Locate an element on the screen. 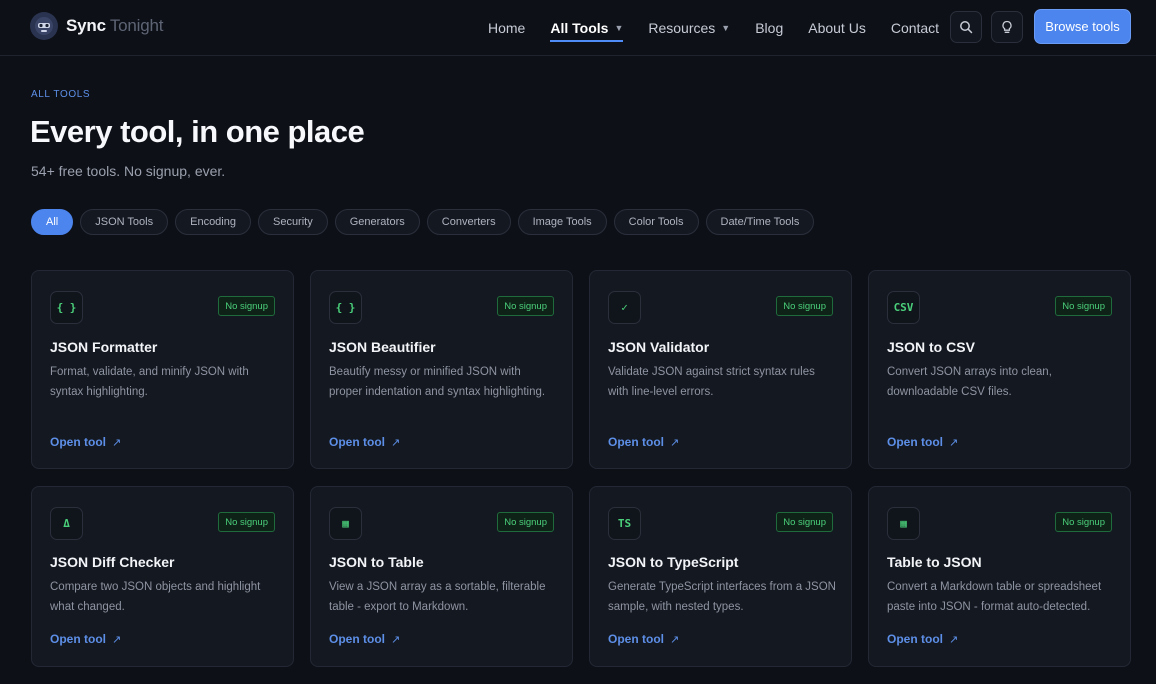 This screenshot has height=684, width=1156. lightbulb-icon is located at coordinates (1007, 26).